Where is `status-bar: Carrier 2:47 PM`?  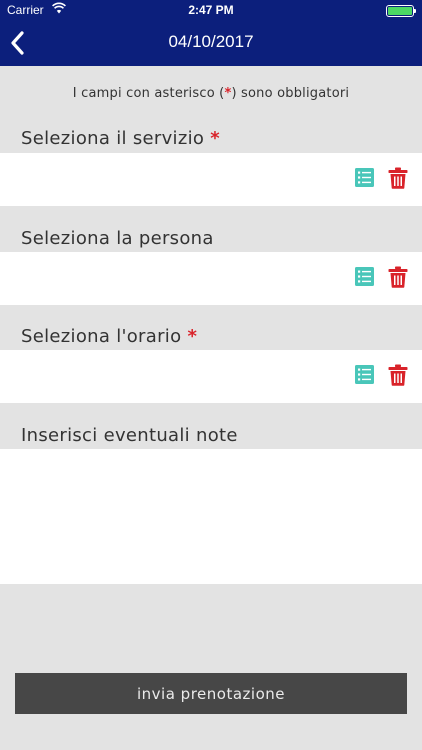
status-bar: Carrier 2:47 PM is located at coordinates (211, 10).